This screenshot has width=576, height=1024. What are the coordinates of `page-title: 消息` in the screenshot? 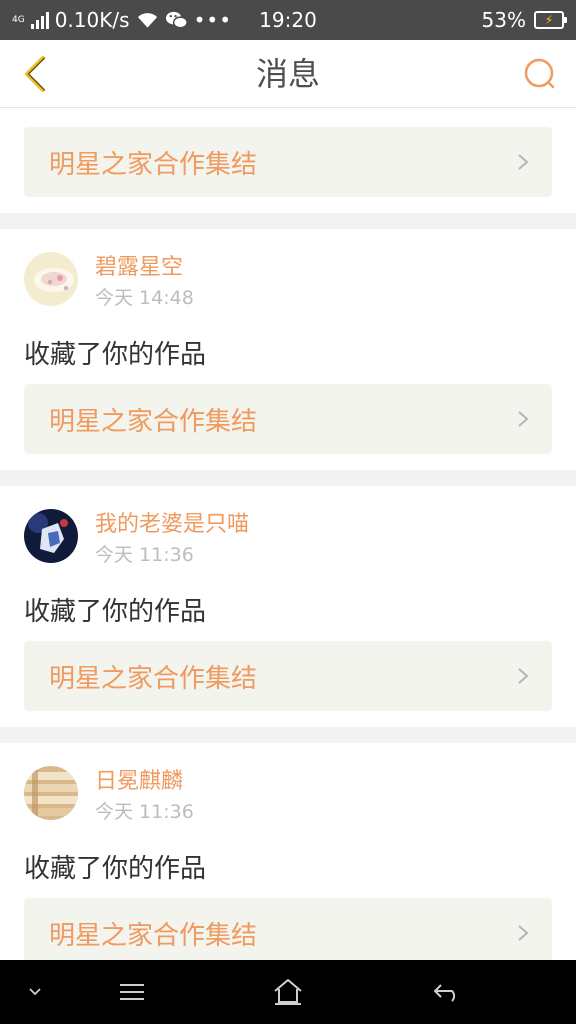 It's located at (287, 74).